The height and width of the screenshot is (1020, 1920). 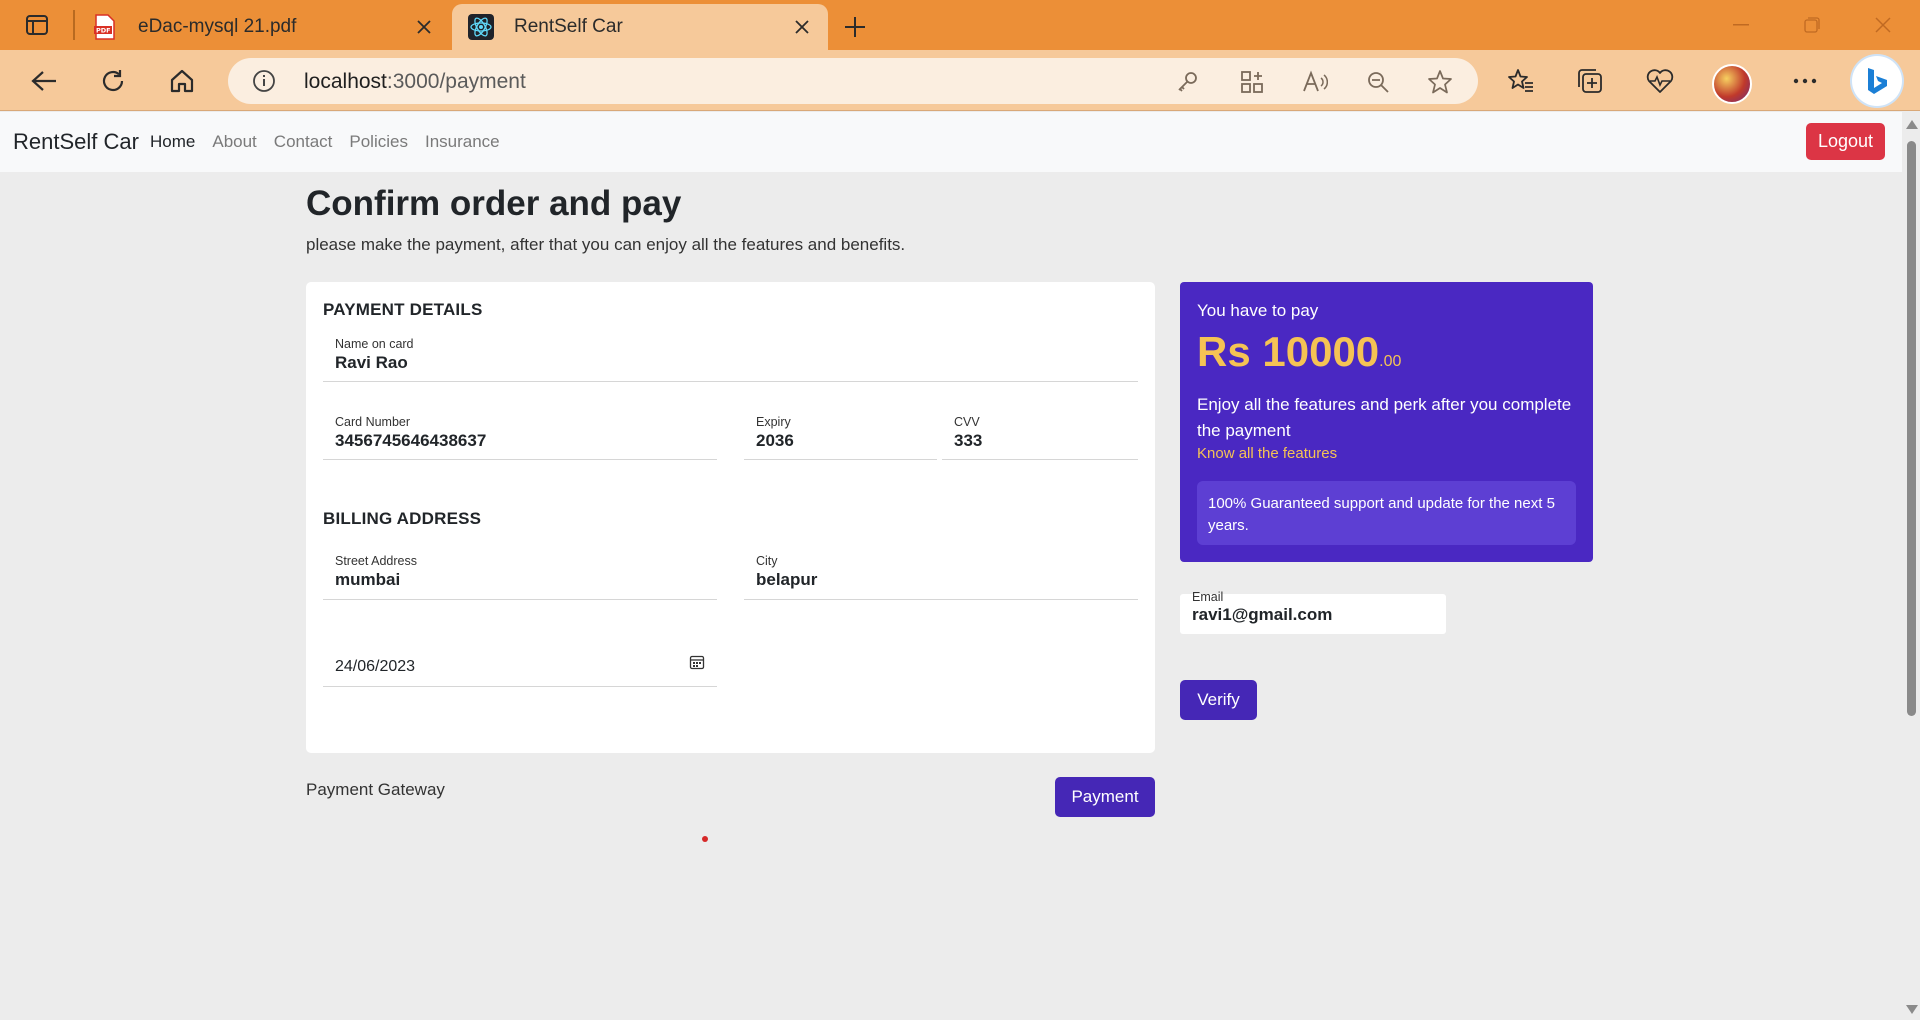 What do you see at coordinates (345, 81) in the screenshot?
I see `url-host: localhost` at bounding box center [345, 81].